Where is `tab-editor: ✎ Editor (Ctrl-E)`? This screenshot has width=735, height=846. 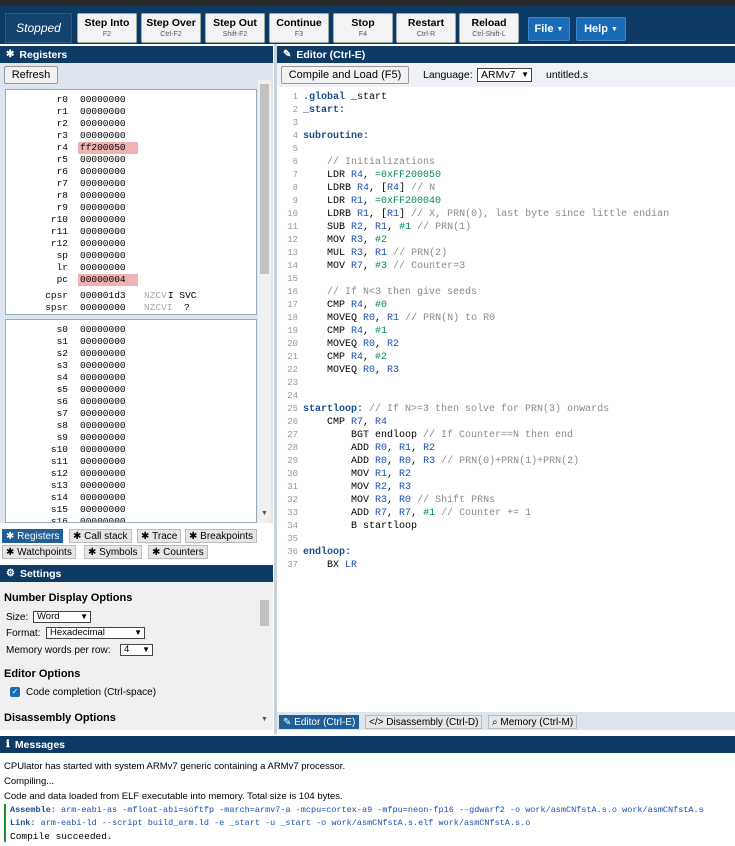
tab-editor: ✎ Editor (Ctrl-E) is located at coordinates (319, 722).